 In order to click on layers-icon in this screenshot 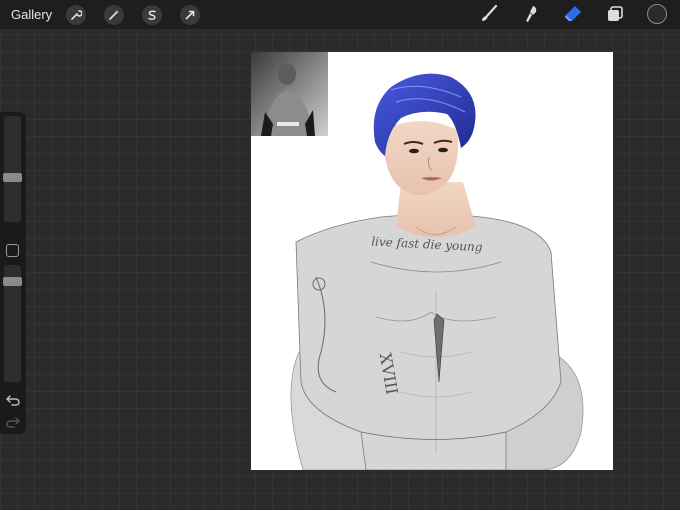, I will do `click(615, 13)`.